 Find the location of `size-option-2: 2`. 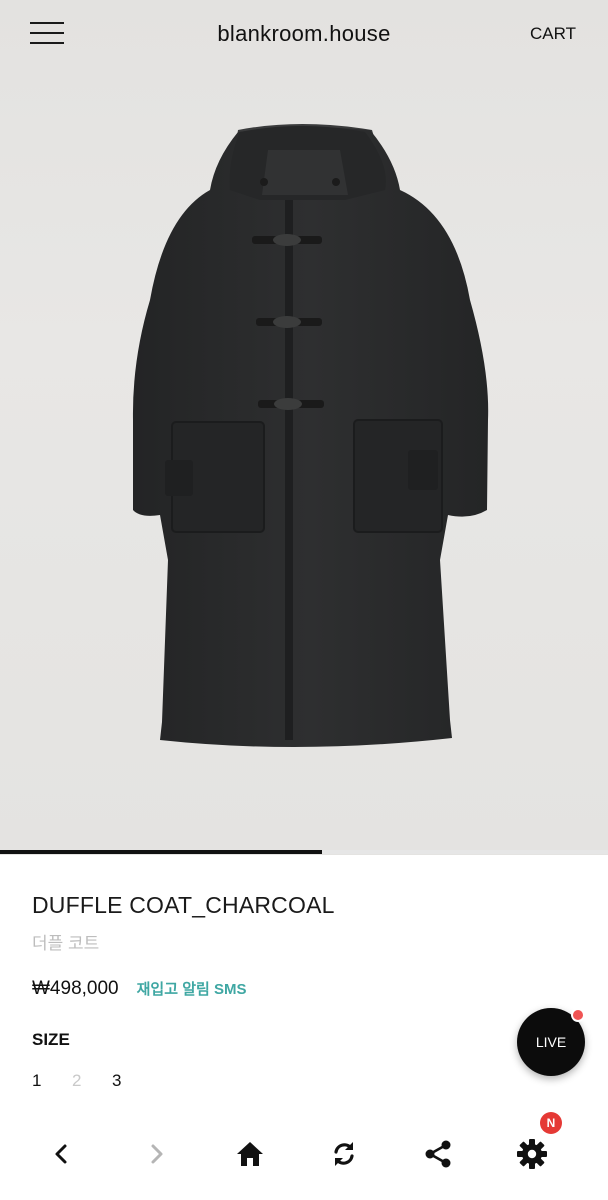

size-option-2: 2 is located at coordinates (78, 1081).